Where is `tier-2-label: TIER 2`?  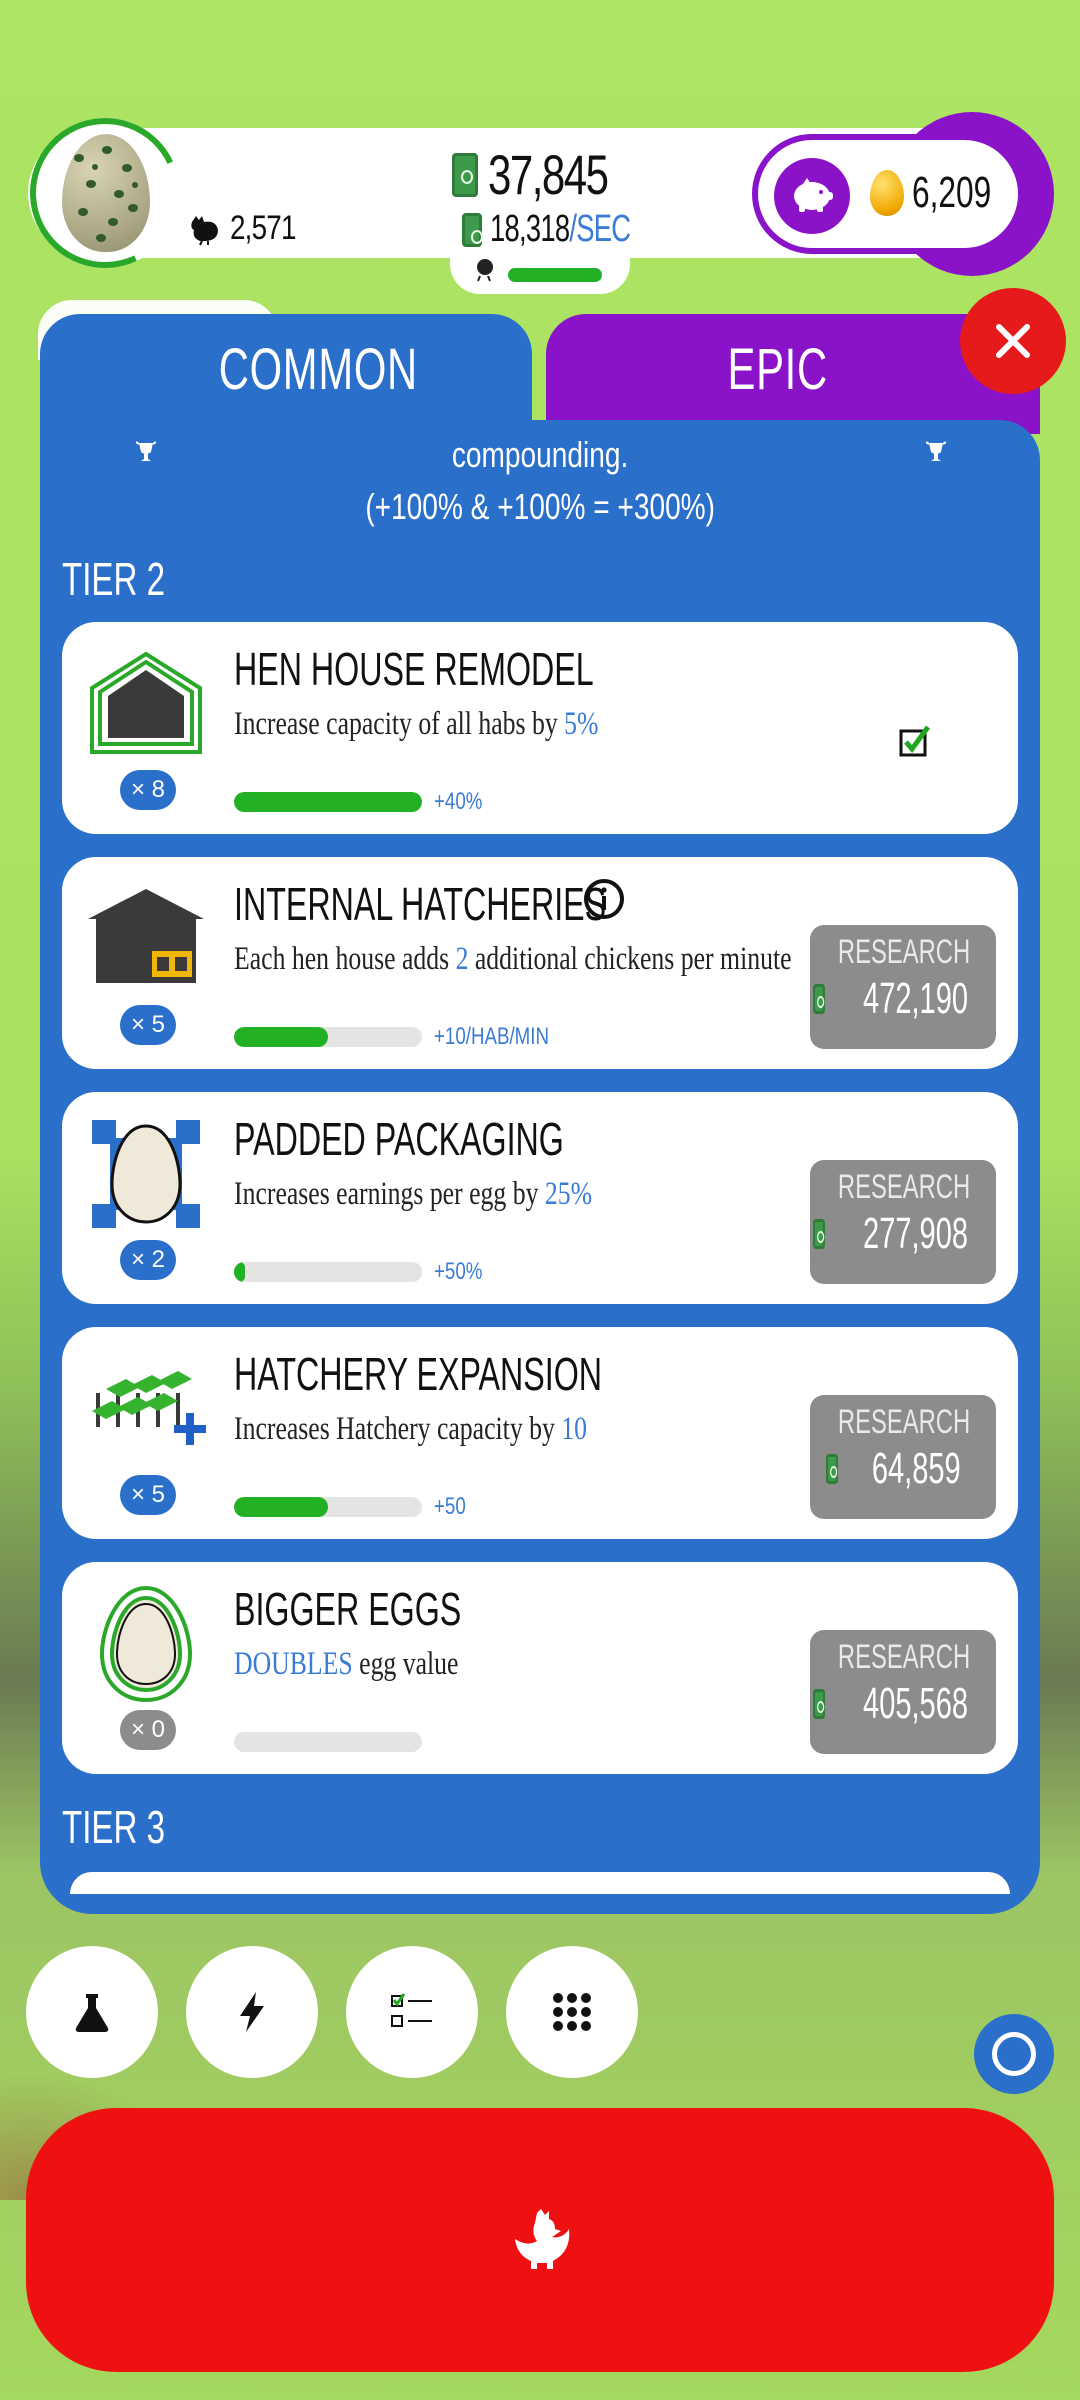 tier-2-label: TIER 2 is located at coordinates (114, 579).